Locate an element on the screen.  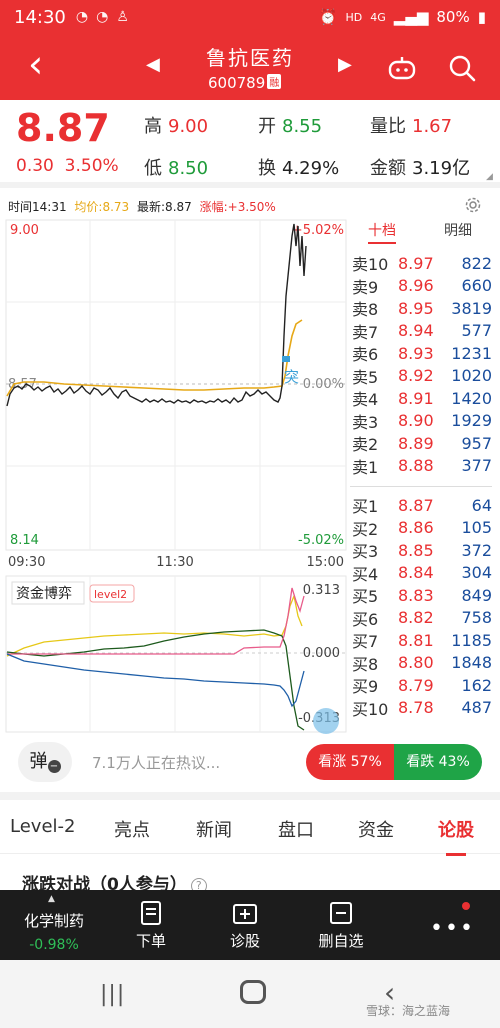
diagnose-button: 诊股 is located at coordinates (245, 925).